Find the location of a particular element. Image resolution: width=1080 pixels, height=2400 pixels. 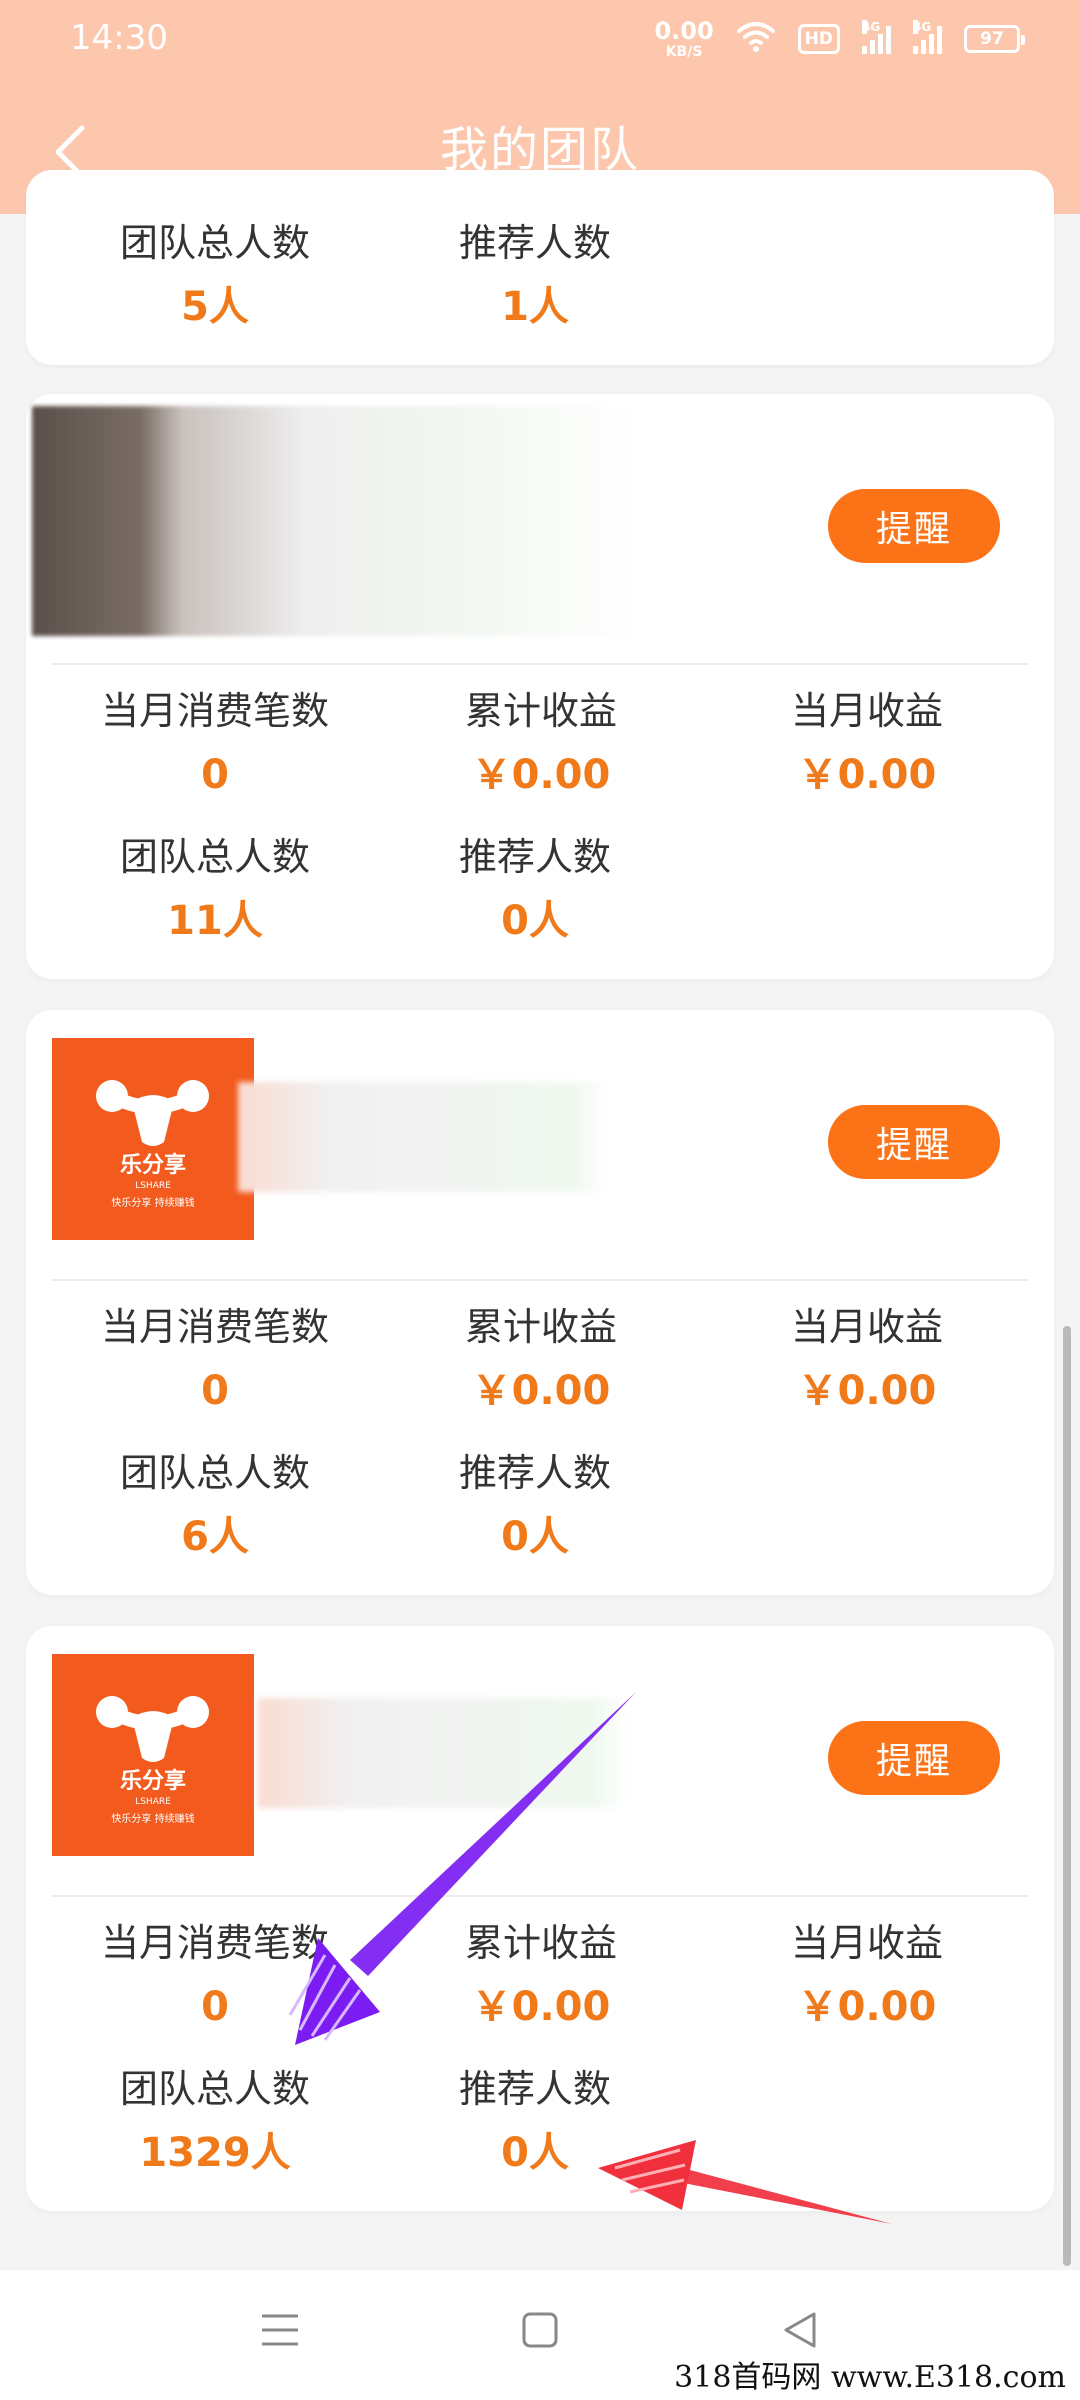

signal-1-label: 4G is located at coordinates (871, 27).